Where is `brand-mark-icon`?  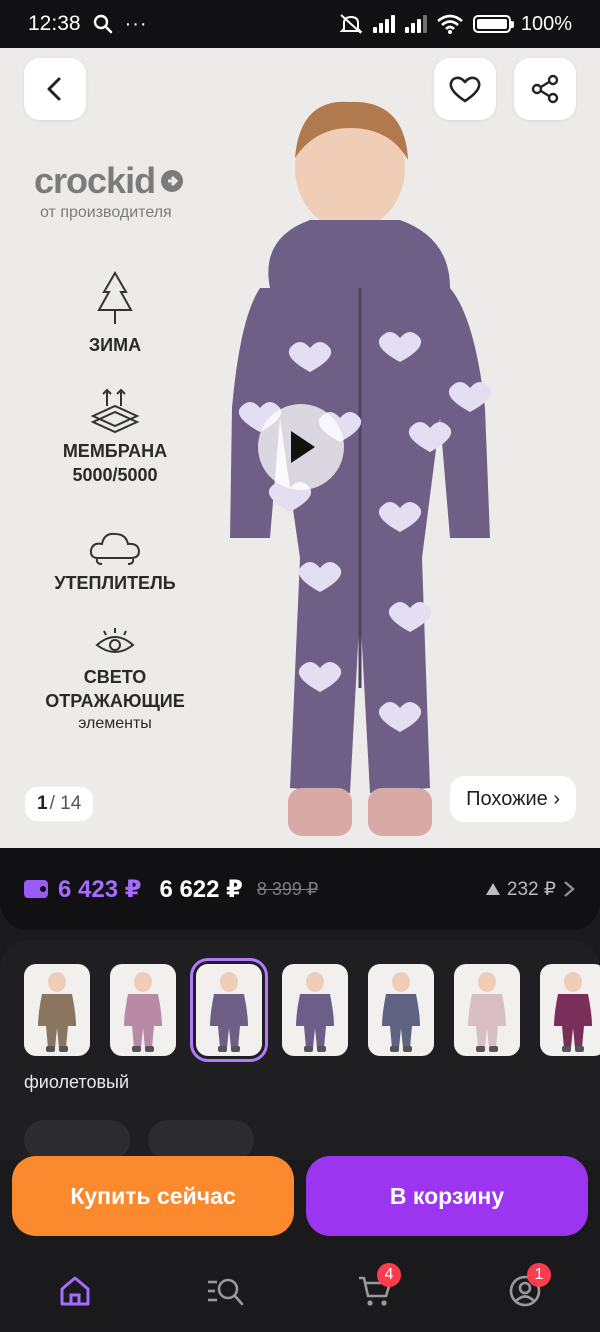 brand-mark-icon is located at coordinates (172, 181).